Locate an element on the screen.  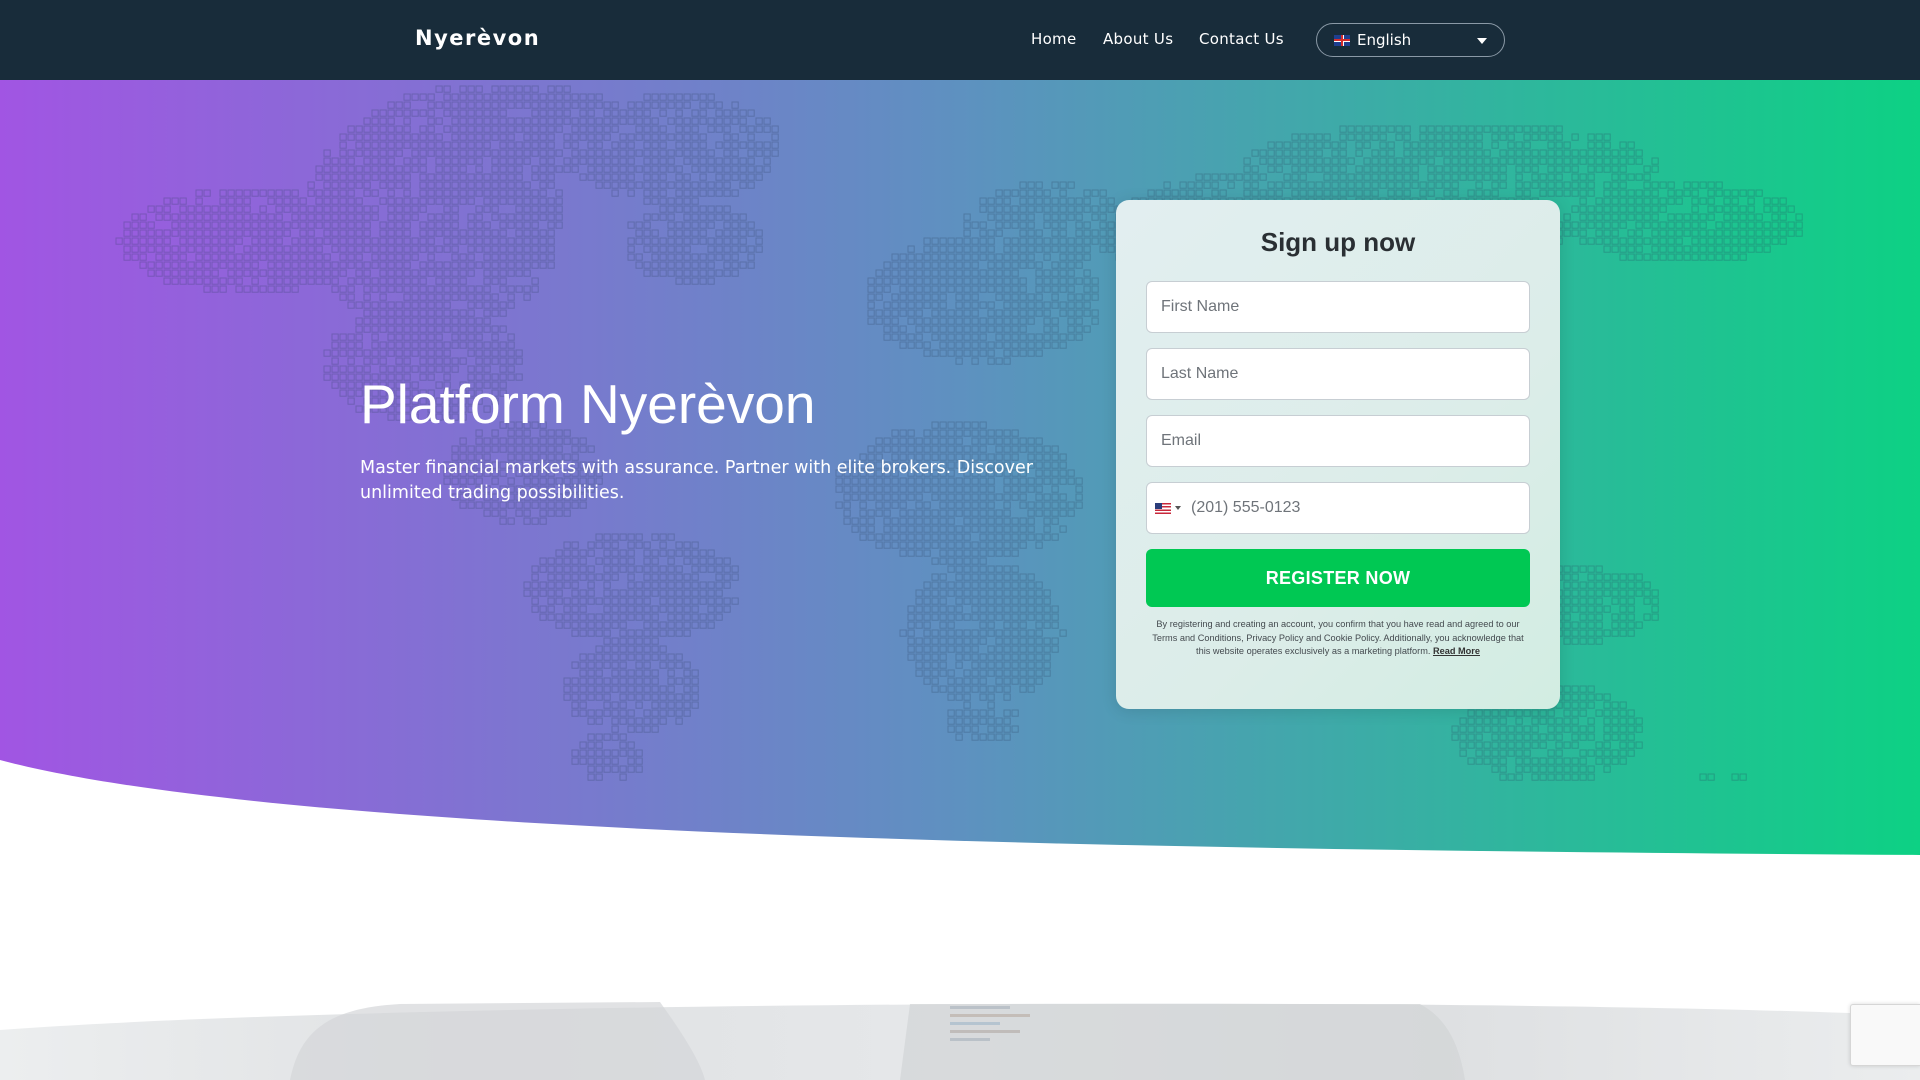
brand-logo: Nyerèvon is located at coordinates (477, 38).